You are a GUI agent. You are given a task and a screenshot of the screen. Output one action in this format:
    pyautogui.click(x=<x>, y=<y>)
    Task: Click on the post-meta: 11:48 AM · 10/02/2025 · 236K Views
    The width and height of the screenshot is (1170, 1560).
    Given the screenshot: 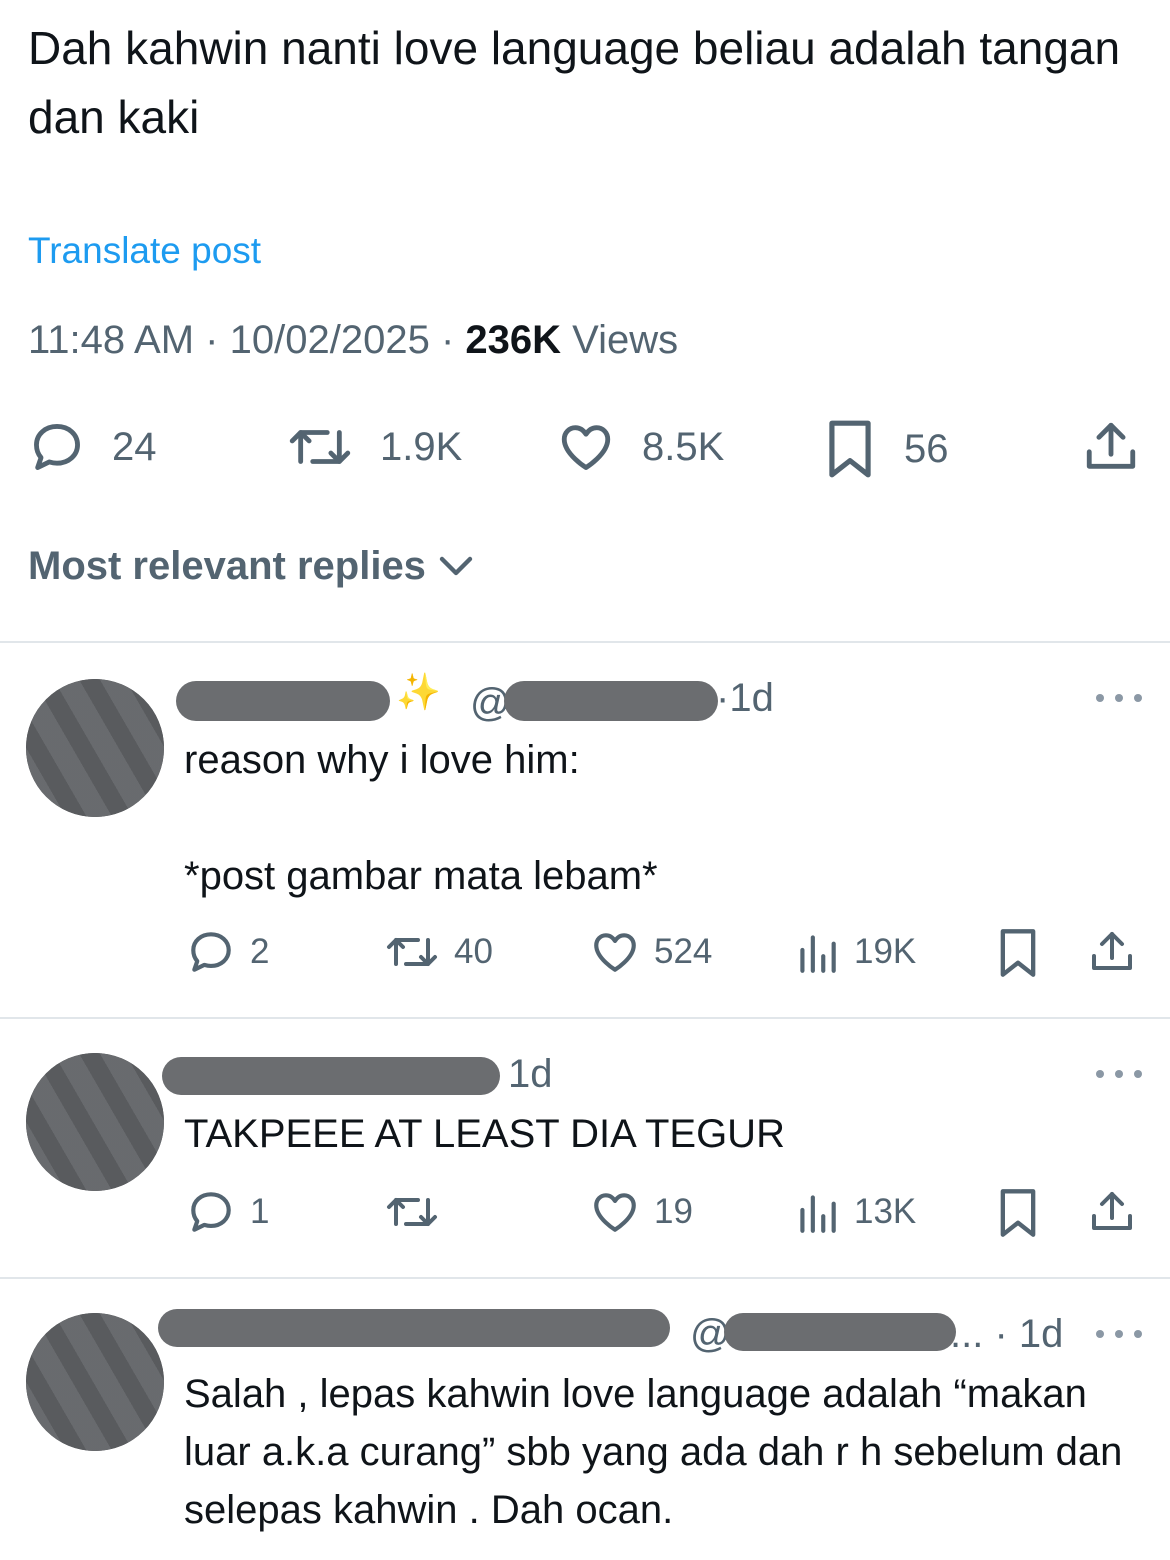 What is the action you would take?
    pyautogui.click(x=353, y=340)
    